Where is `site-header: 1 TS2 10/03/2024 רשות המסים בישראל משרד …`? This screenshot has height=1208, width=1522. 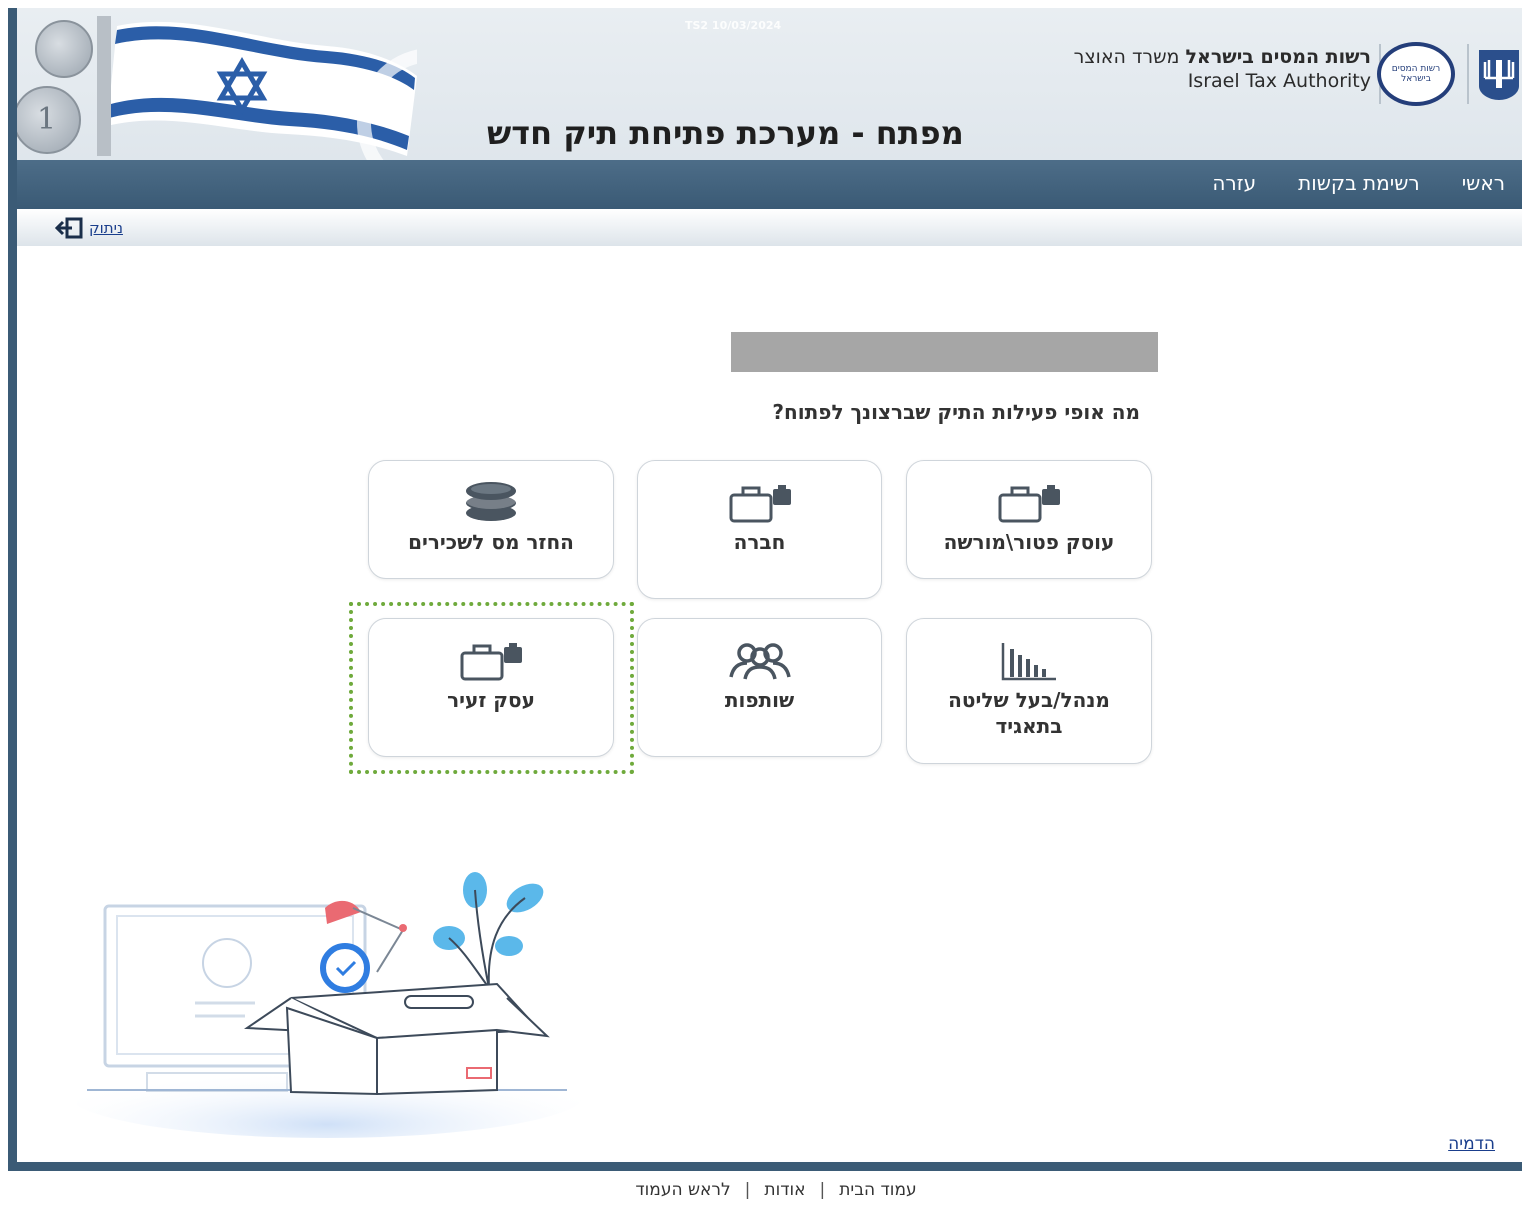 site-header: 1 TS2 10/03/2024 רשות המסים בישראל משרד … is located at coordinates (769, 84).